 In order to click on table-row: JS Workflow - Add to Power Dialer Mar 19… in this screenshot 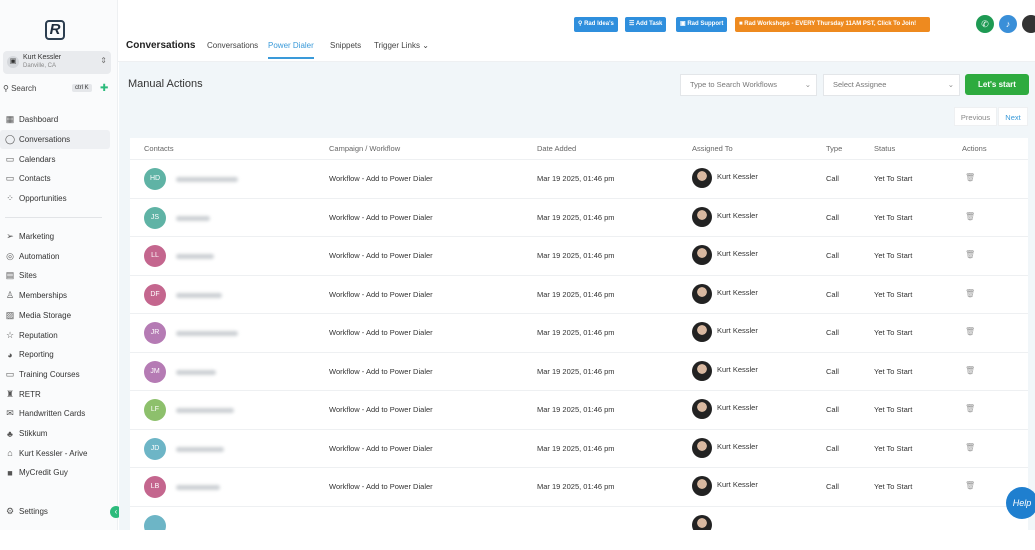, I will do `click(579, 217)`.